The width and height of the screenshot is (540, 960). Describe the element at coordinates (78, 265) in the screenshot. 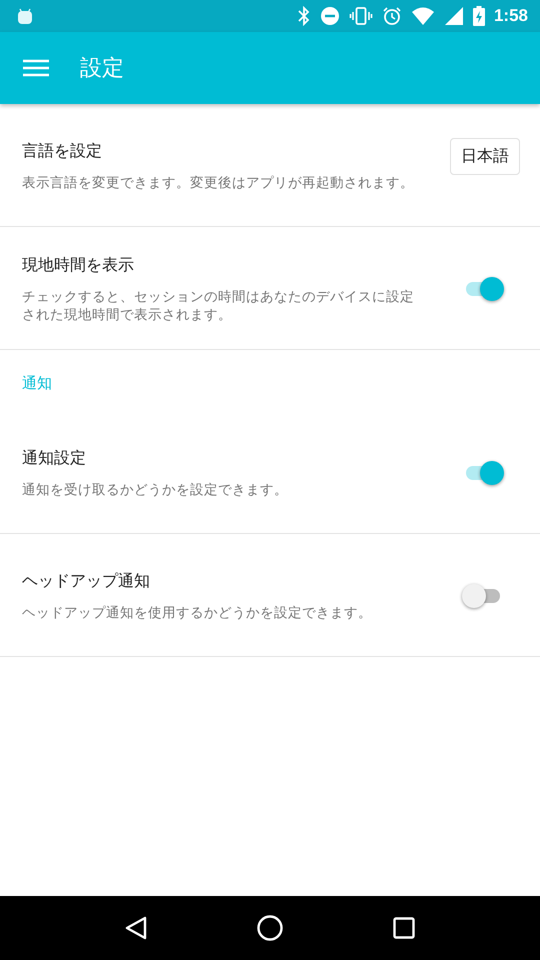

I see `setting-title: 現地時間を表示` at that location.